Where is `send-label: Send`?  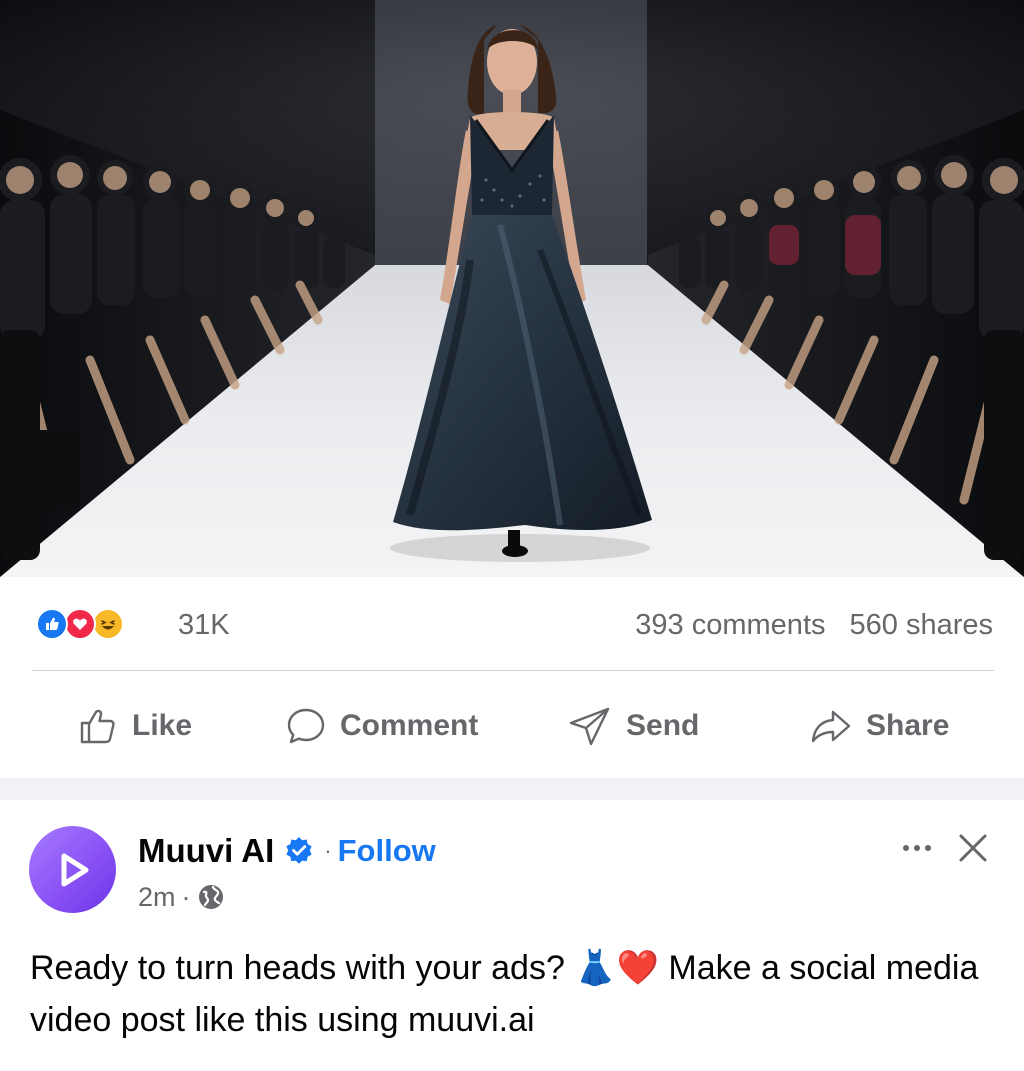 send-label: Send is located at coordinates (663, 725).